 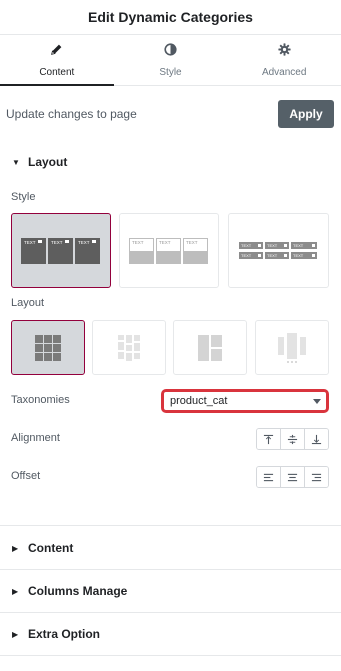 I want to click on offset-center-button, so click(x=293, y=477).